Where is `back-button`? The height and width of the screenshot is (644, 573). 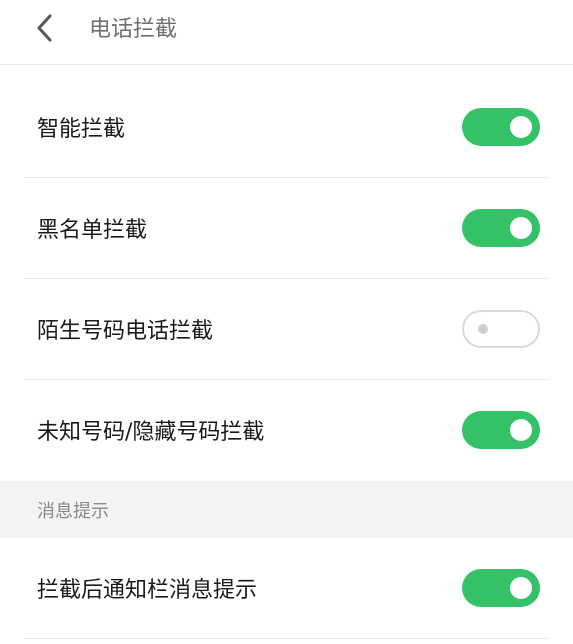 back-button is located at coordinates (44, 30).